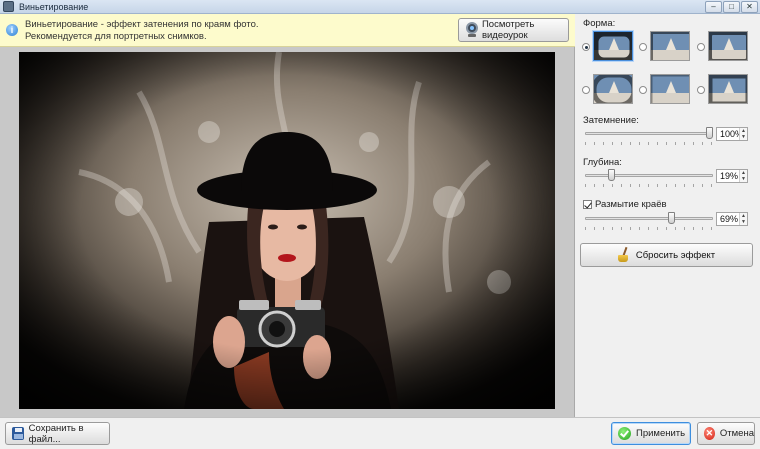 The height and width of the screenshot is (449, 760). I want to click on depth-slider, so click(649, 176).